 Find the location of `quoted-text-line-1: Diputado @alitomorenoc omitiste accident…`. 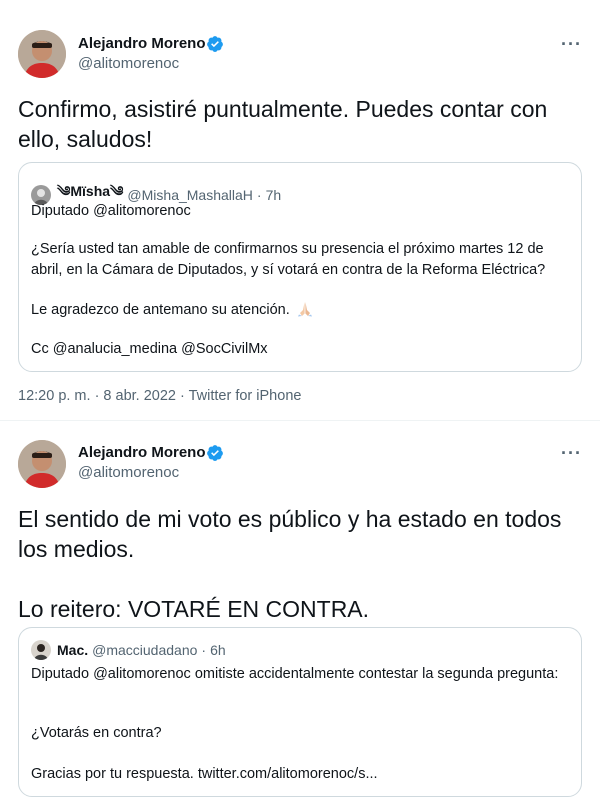

quoted-text-line-1: Diputado @alitomorenoc omitiste accident… is located at coordinates (295, 674).